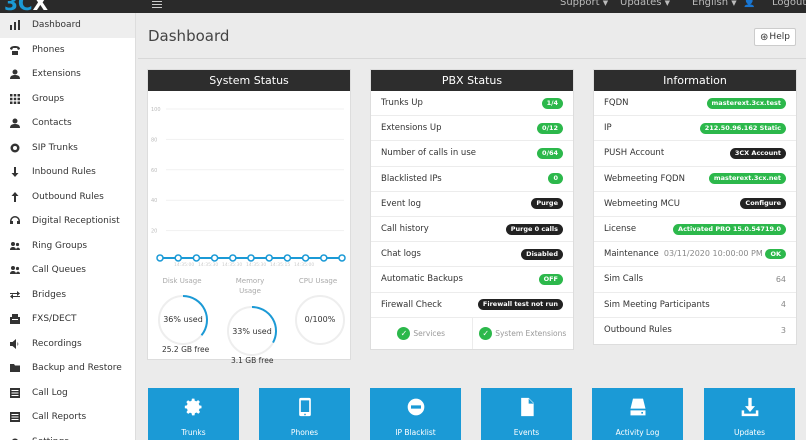  Describe the element at coordinates (55, 147) in the screenshot. I see `sidebar-item-label: SIP Trunks` at that location.